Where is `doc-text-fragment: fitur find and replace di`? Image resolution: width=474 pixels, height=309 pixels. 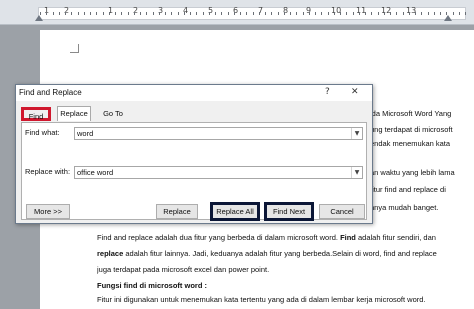
doc-text-fragment: fitur find and replace di is located at coordinates (408, 189).